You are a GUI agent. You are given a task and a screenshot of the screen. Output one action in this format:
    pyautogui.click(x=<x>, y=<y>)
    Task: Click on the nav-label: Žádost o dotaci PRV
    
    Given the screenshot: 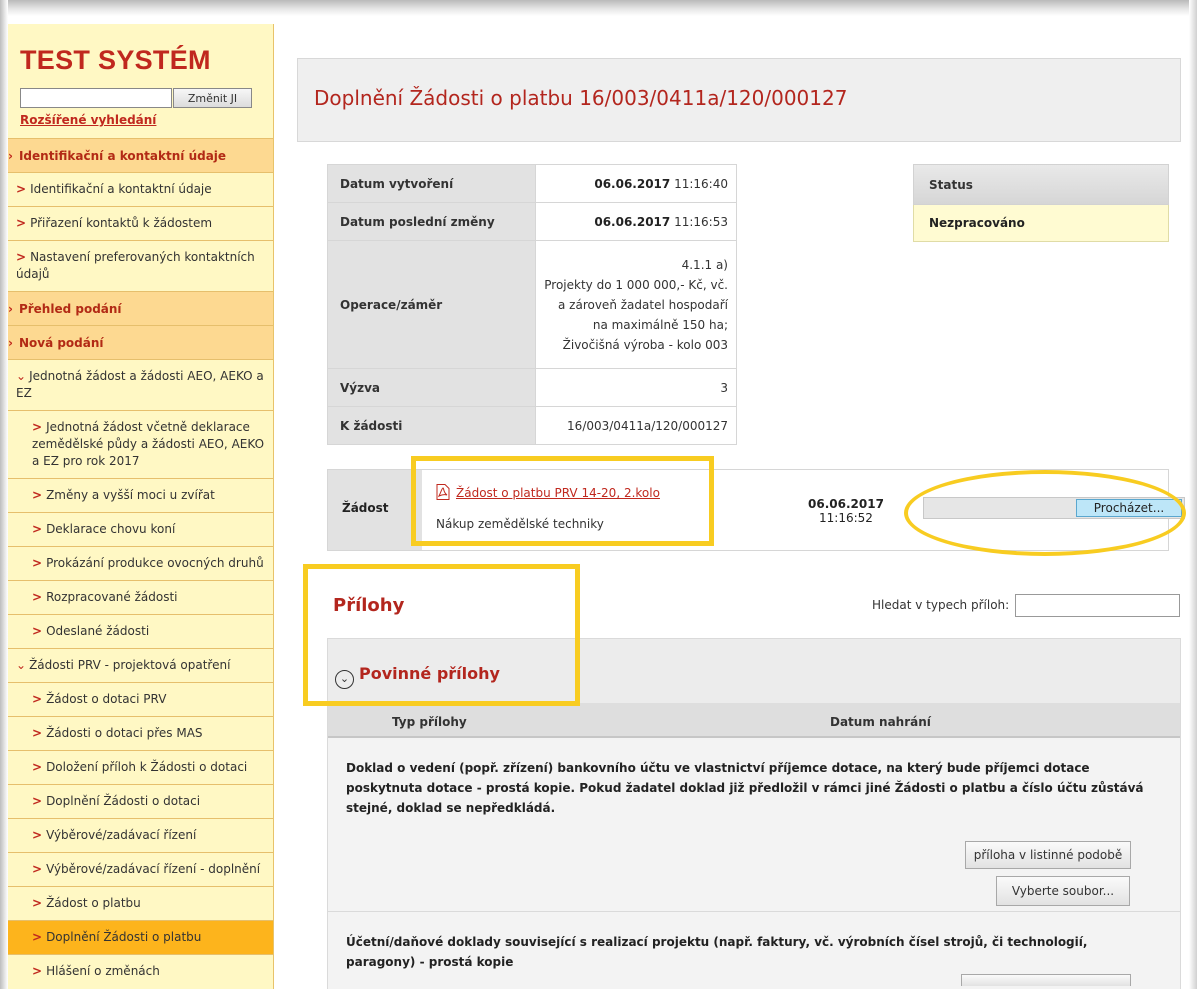 What is the action you would take?
    pyautogui.click(x=106, y=699)
    